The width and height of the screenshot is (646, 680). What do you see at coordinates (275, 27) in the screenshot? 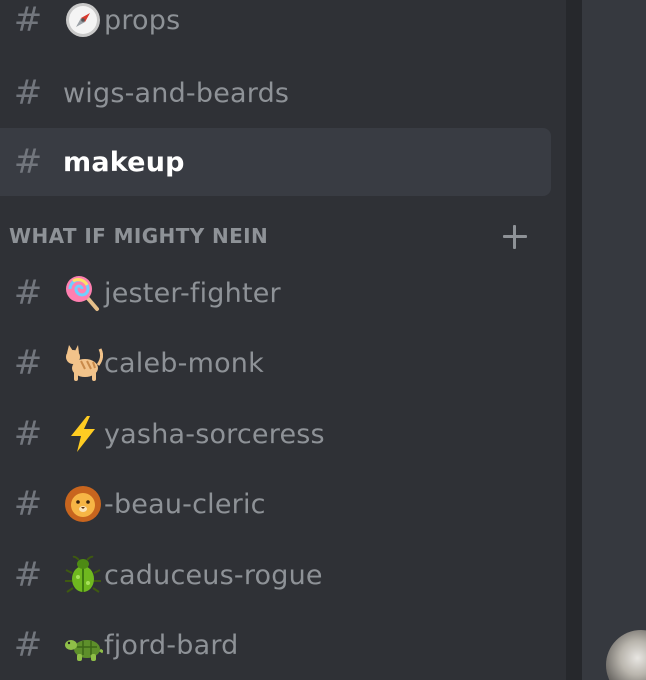
I see `channel-props: # props` at bounding box center [275, 27].